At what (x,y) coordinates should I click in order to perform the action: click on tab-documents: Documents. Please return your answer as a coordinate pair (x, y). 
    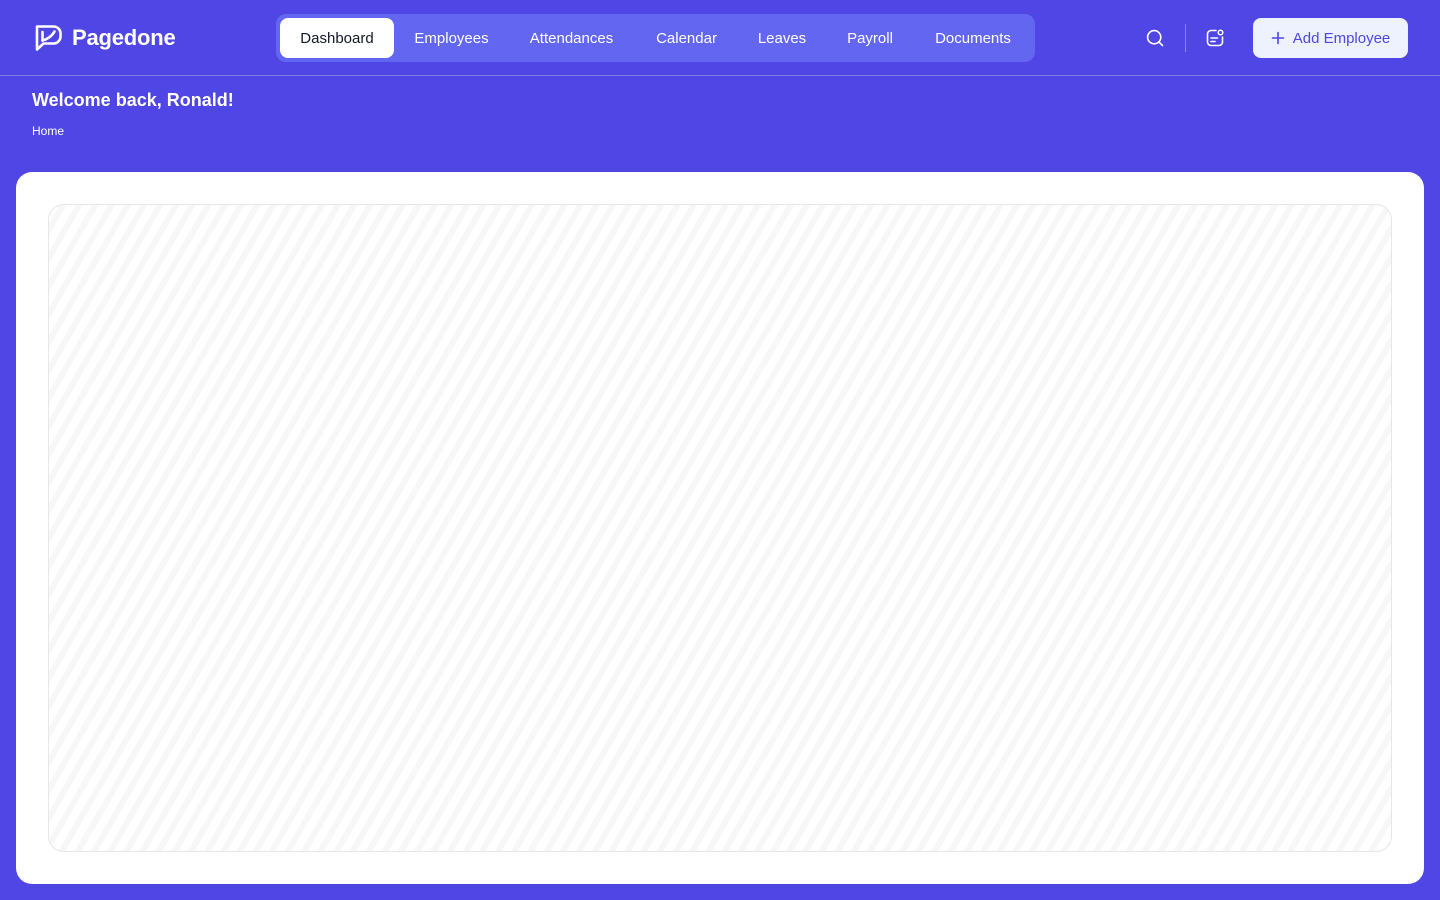
    Looking at the image, I should click on (973, 38).